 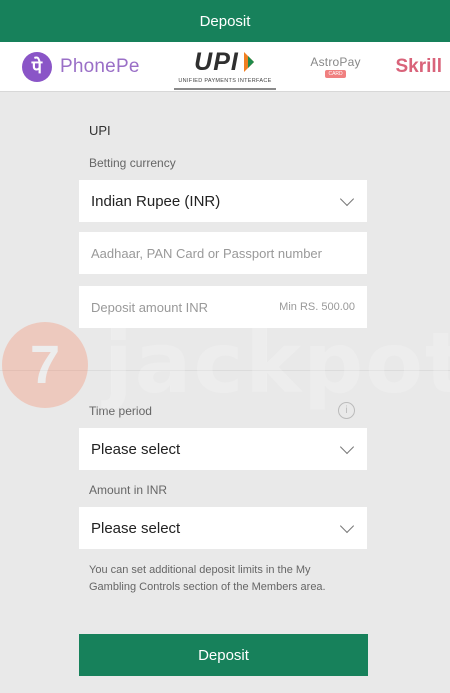 What do you see at coordinates (100, 130) in the screenshot?
I see `section-title: UPI` at bounding box center [100, 130].